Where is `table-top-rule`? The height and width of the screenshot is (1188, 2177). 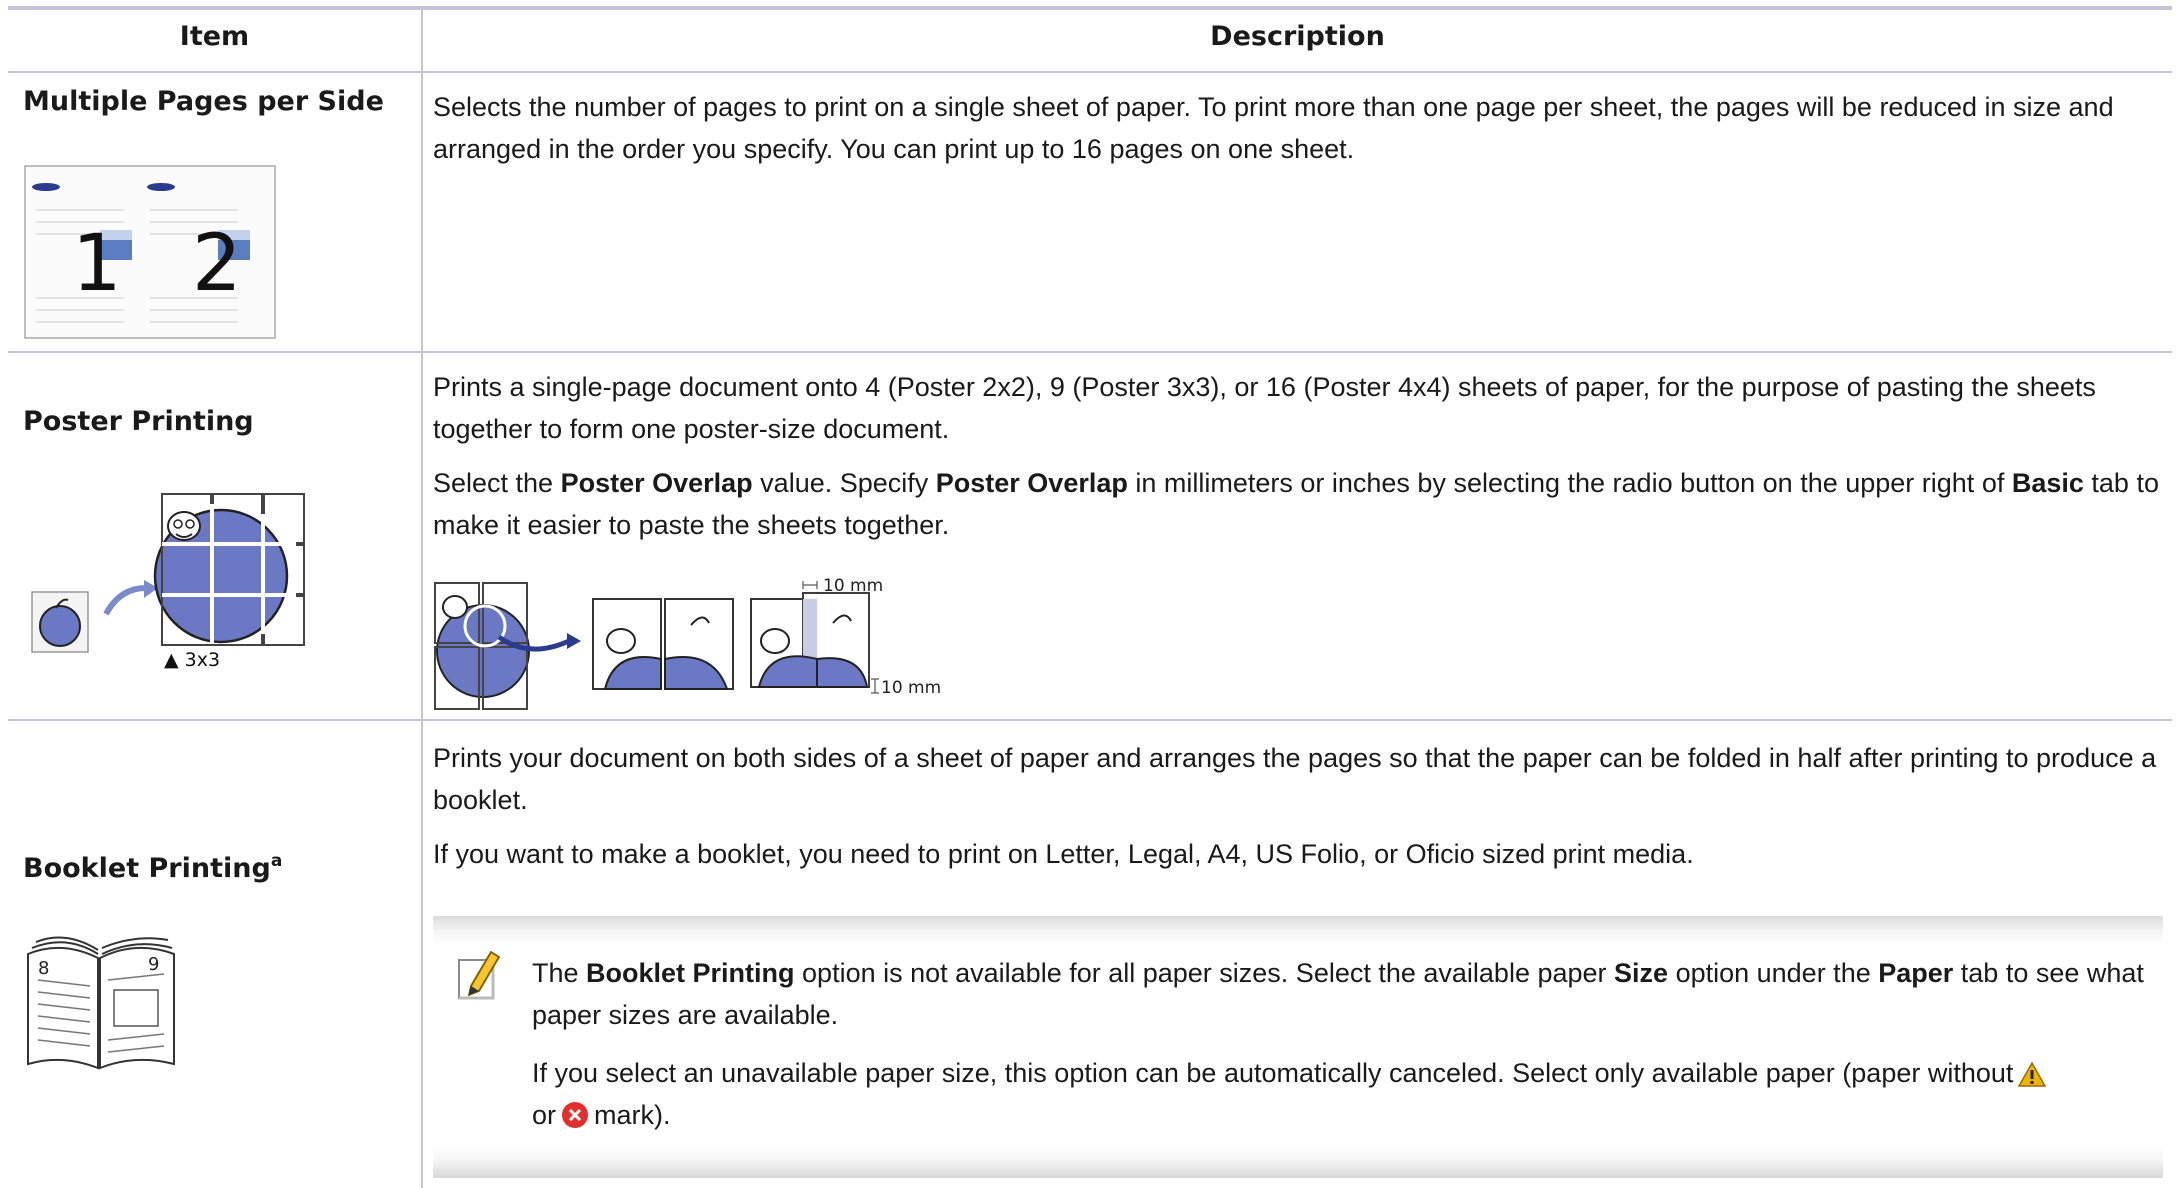 table-top-rule is located at coordinates (1090, 8).